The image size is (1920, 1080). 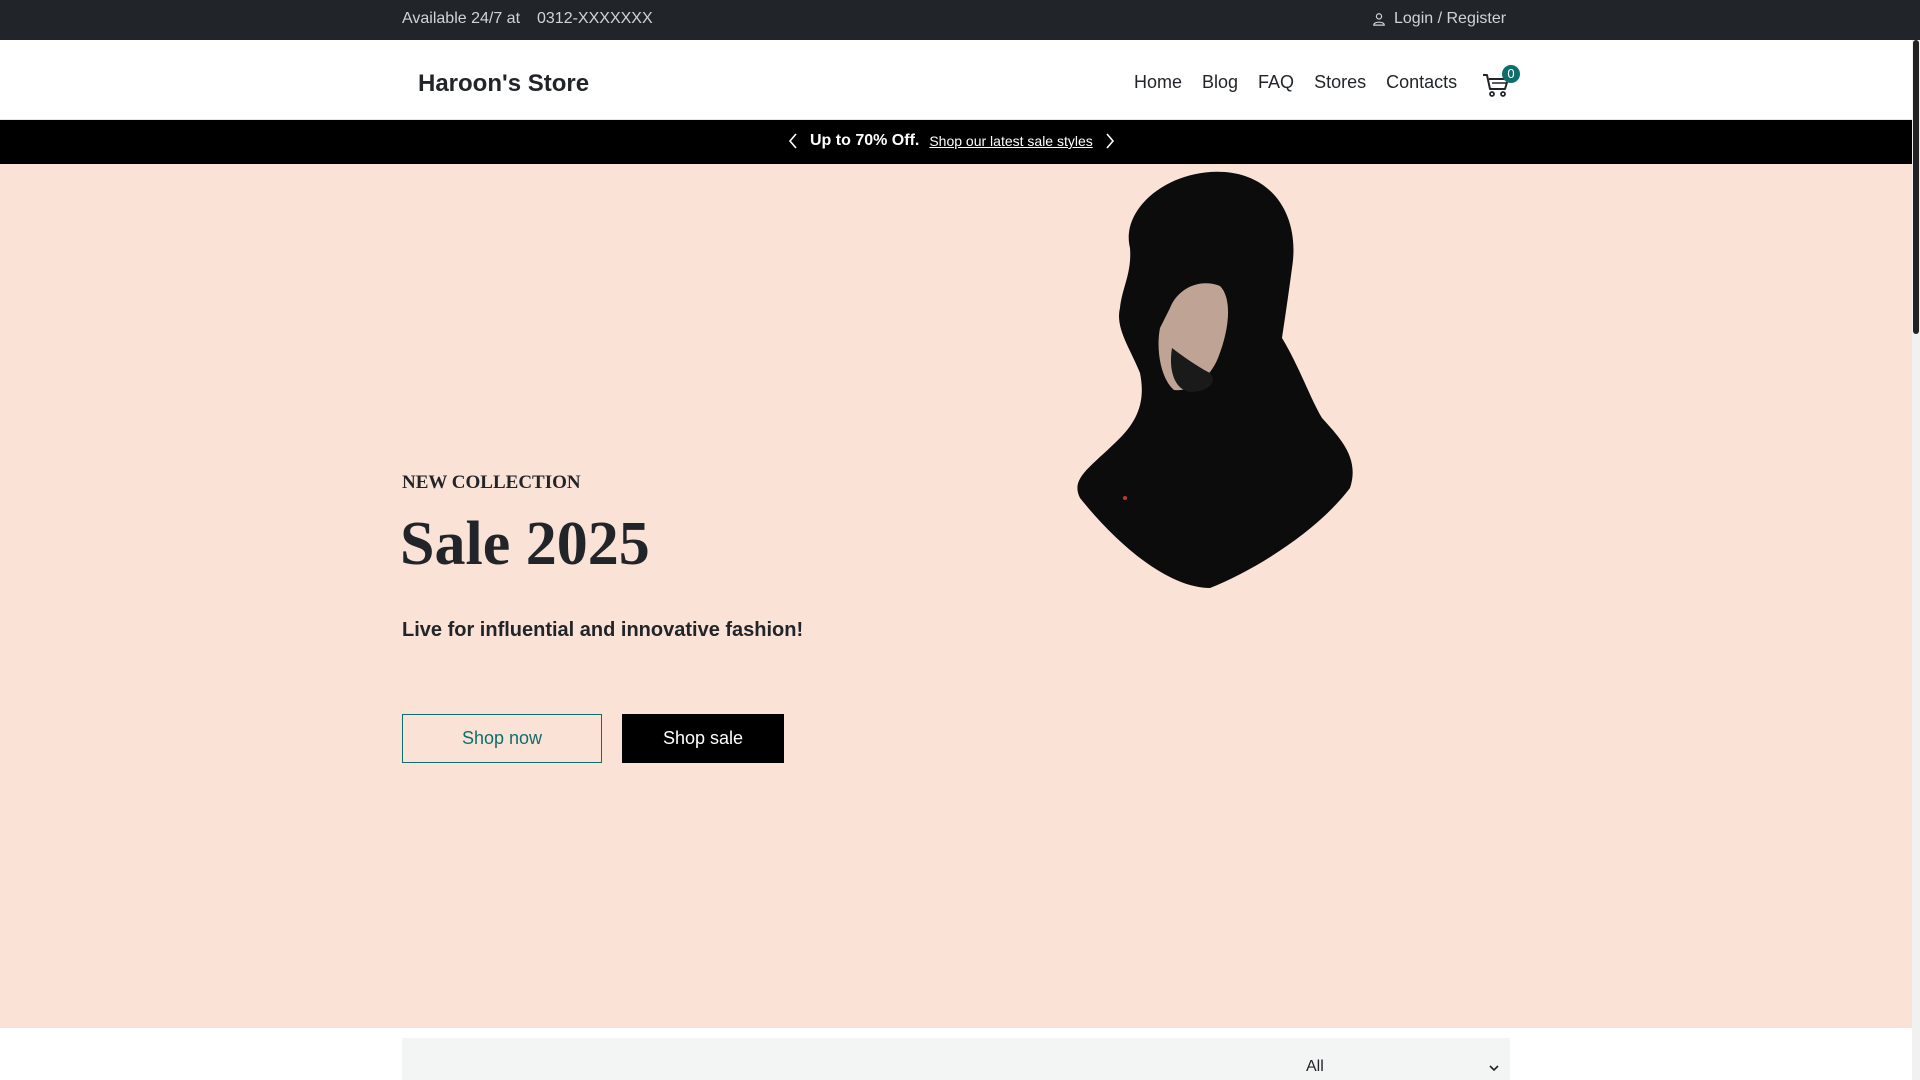 What do you see at coordinates (461, 18) in the screenshot?
I see `availability-text: Available 24/7 at` at bounding box center [461, 18].